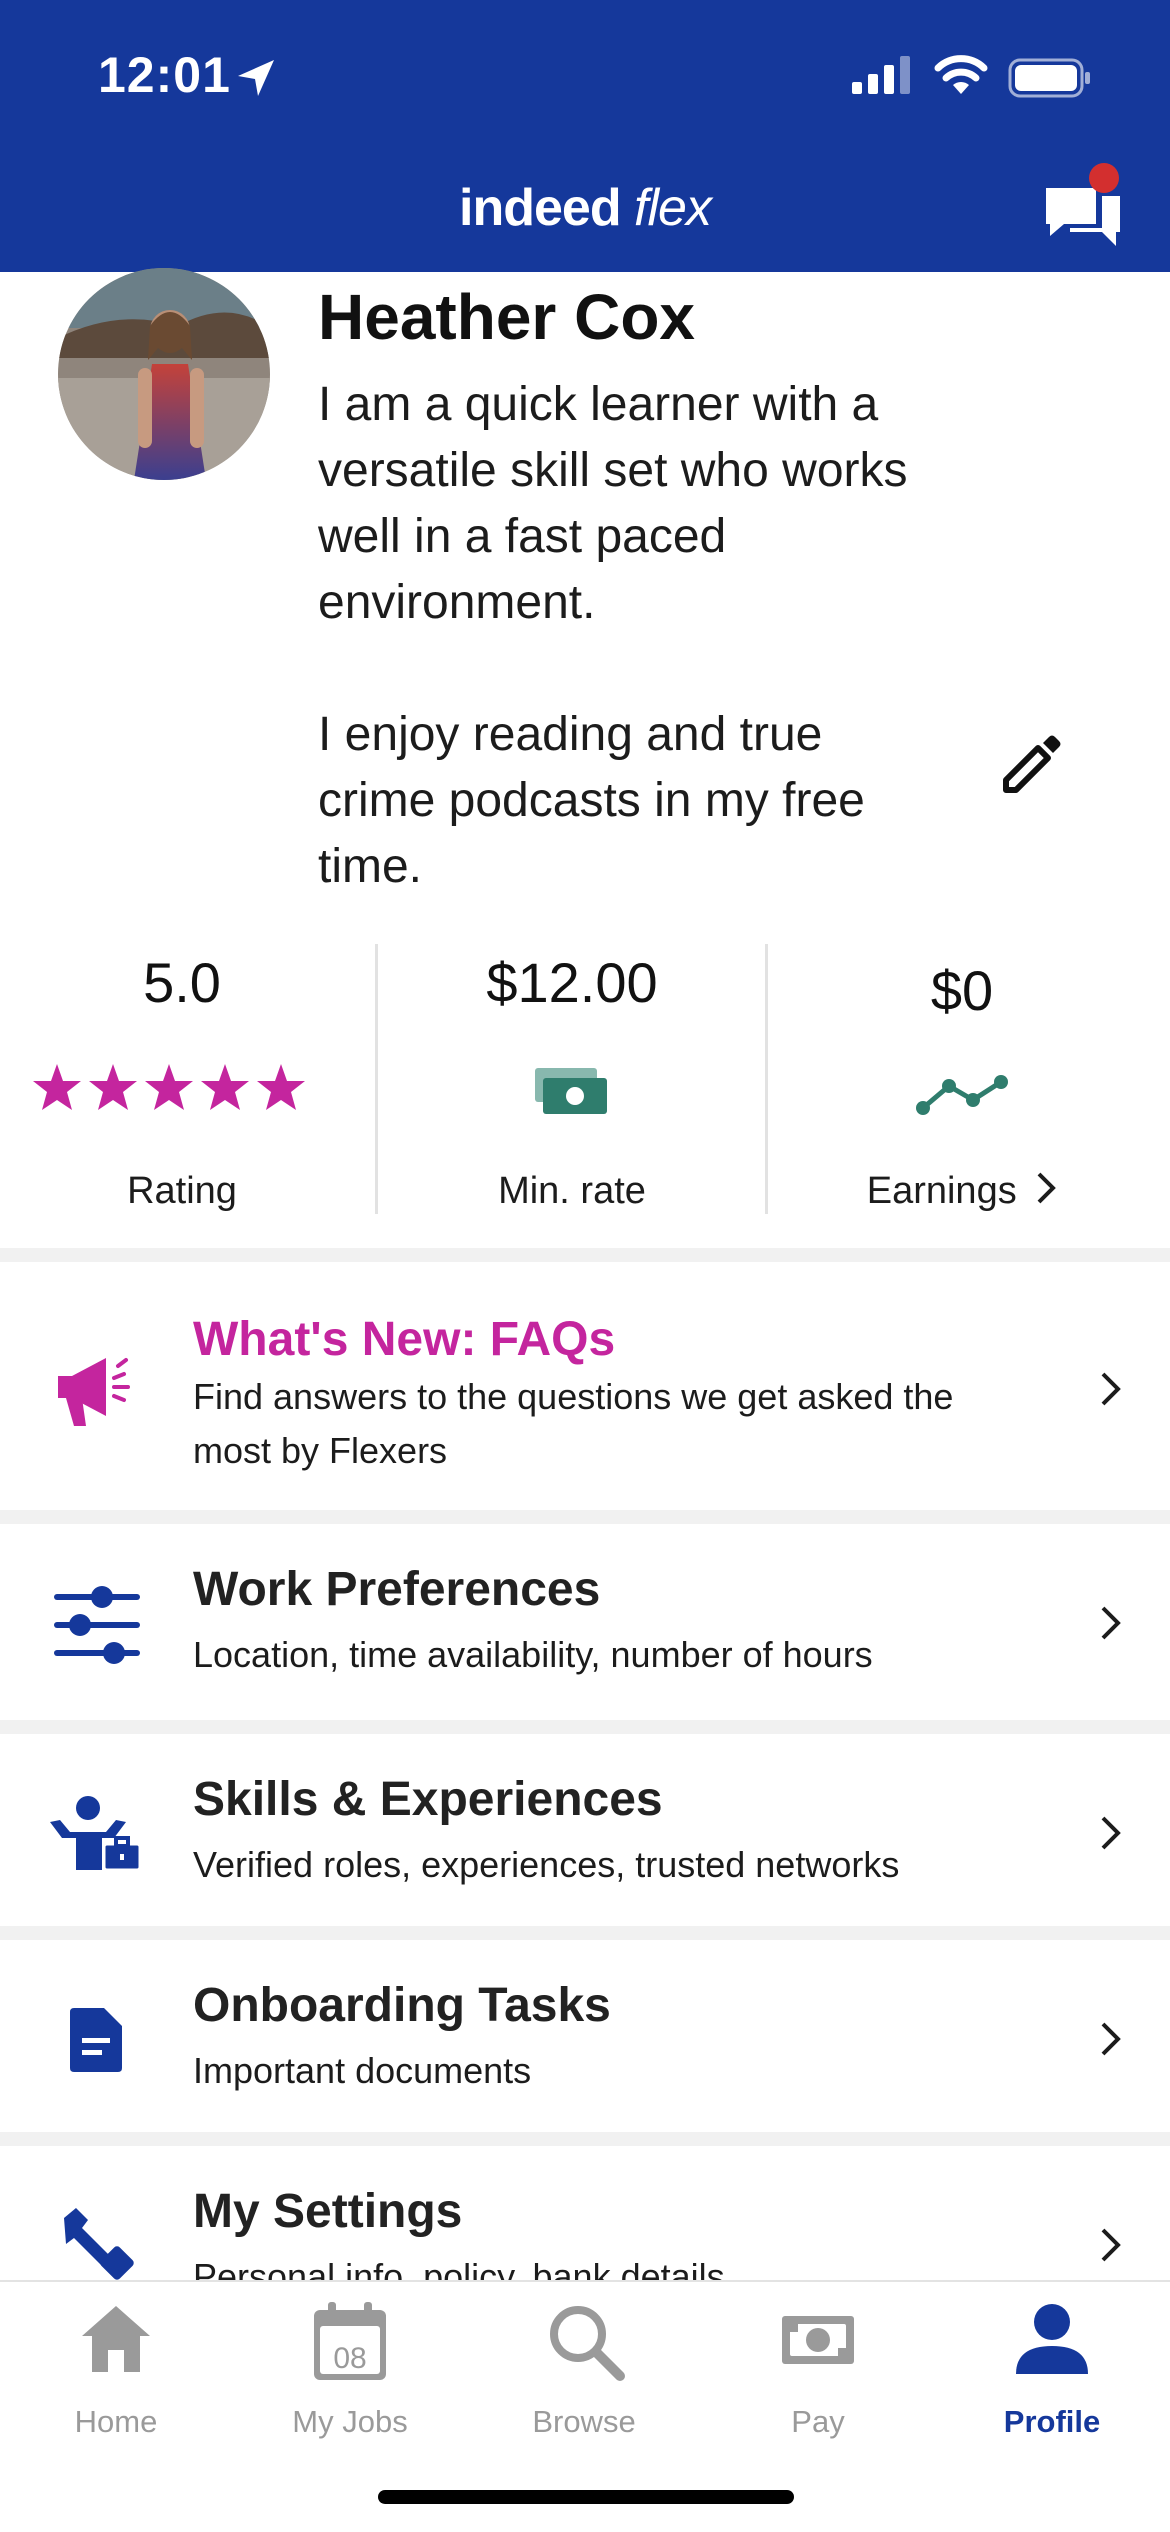  I want to click on logo-flex-text: flex, so click(673, 208).